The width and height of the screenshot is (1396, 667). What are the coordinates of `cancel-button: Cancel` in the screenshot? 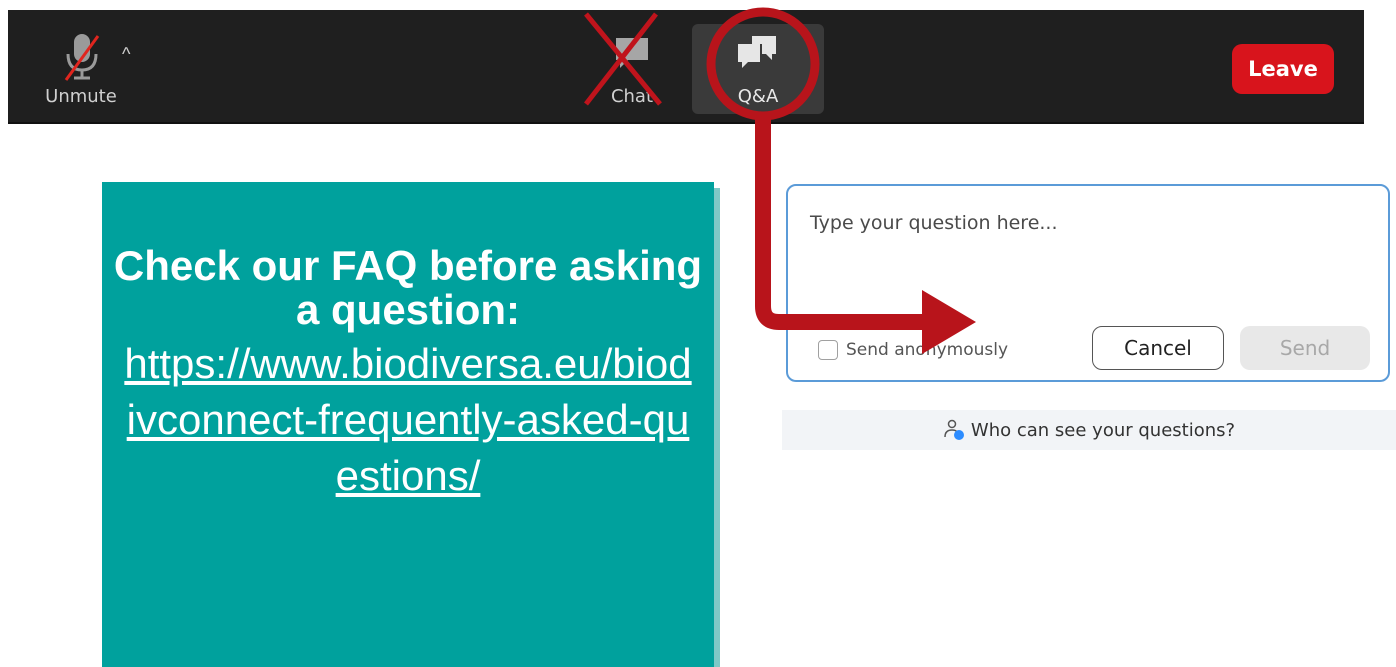 It's located at (1158, 348).